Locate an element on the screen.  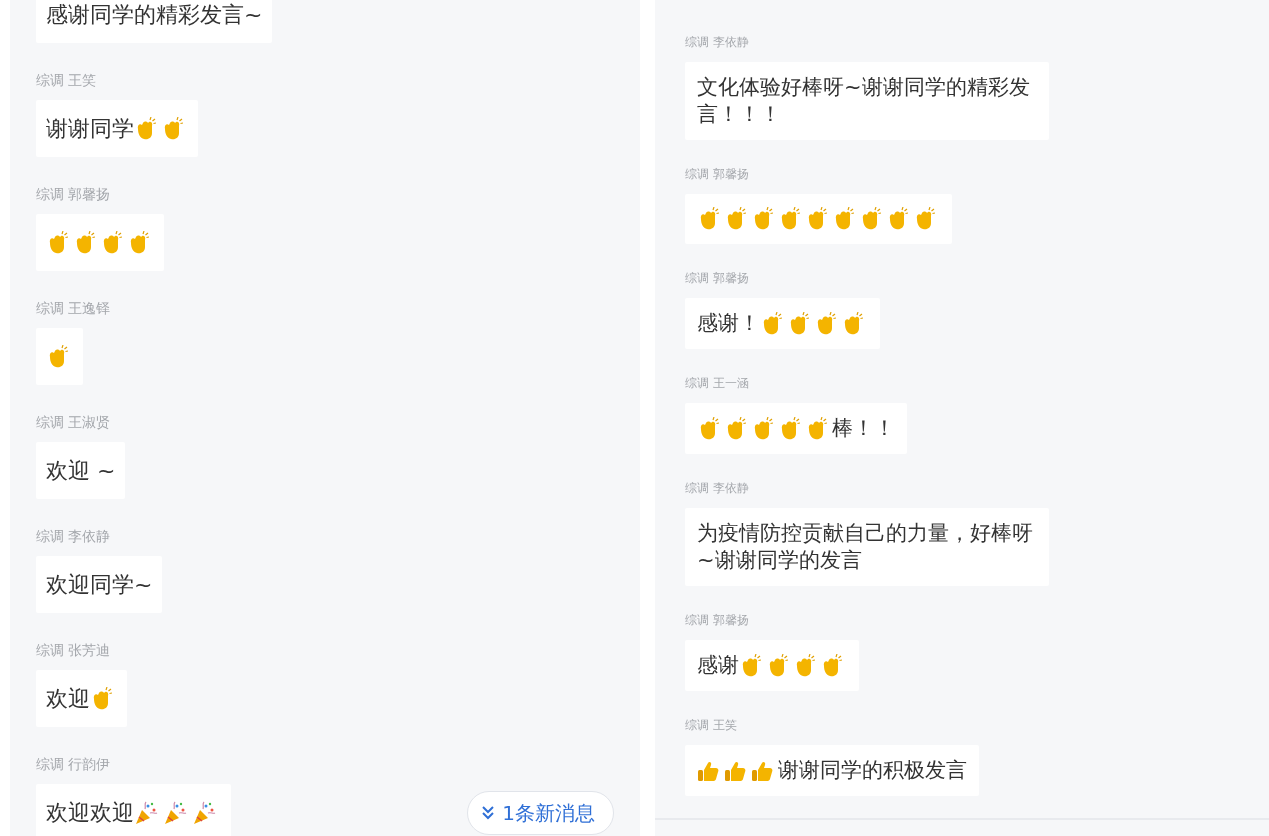
message-text: 感谢 is located at coordinates (718, 665).